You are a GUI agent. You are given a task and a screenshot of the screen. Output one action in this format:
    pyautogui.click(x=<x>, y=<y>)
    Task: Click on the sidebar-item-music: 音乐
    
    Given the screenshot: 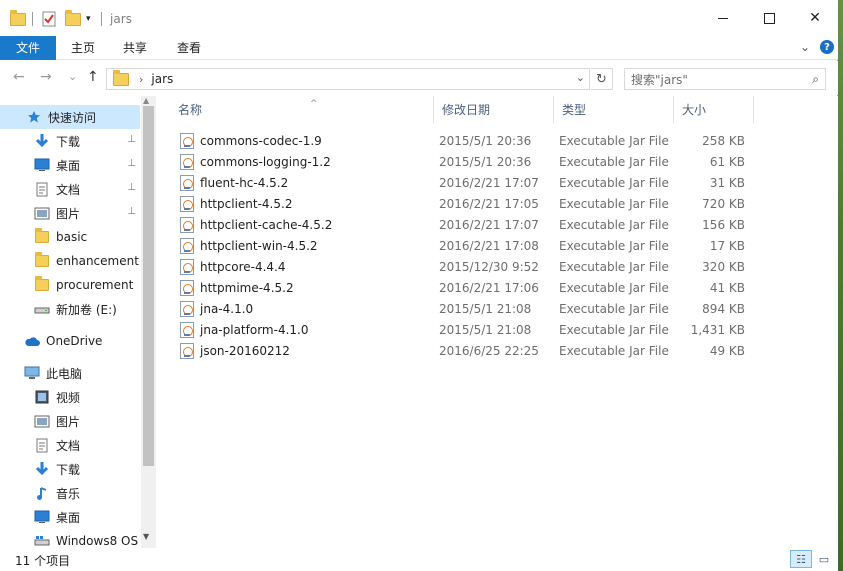 What is the action you would take?
    pyautogui.click(x=70, y=493)
    